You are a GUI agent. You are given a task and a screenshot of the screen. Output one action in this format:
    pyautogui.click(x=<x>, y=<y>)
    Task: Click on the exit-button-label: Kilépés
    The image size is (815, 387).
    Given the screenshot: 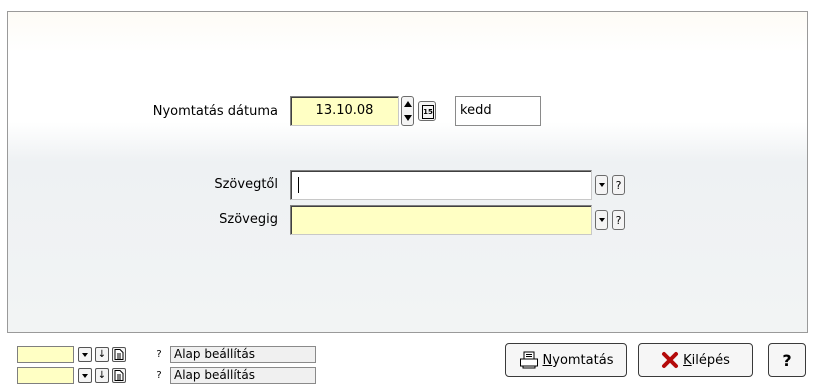 What is the action you would take?
    pyautogui.click(x=706, y=360)
    